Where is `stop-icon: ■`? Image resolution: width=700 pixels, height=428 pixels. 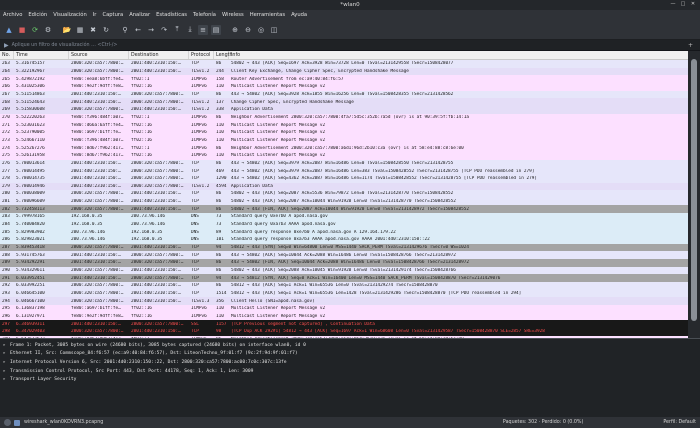
stop-icon: ■ is located at coordinates (22, 30).